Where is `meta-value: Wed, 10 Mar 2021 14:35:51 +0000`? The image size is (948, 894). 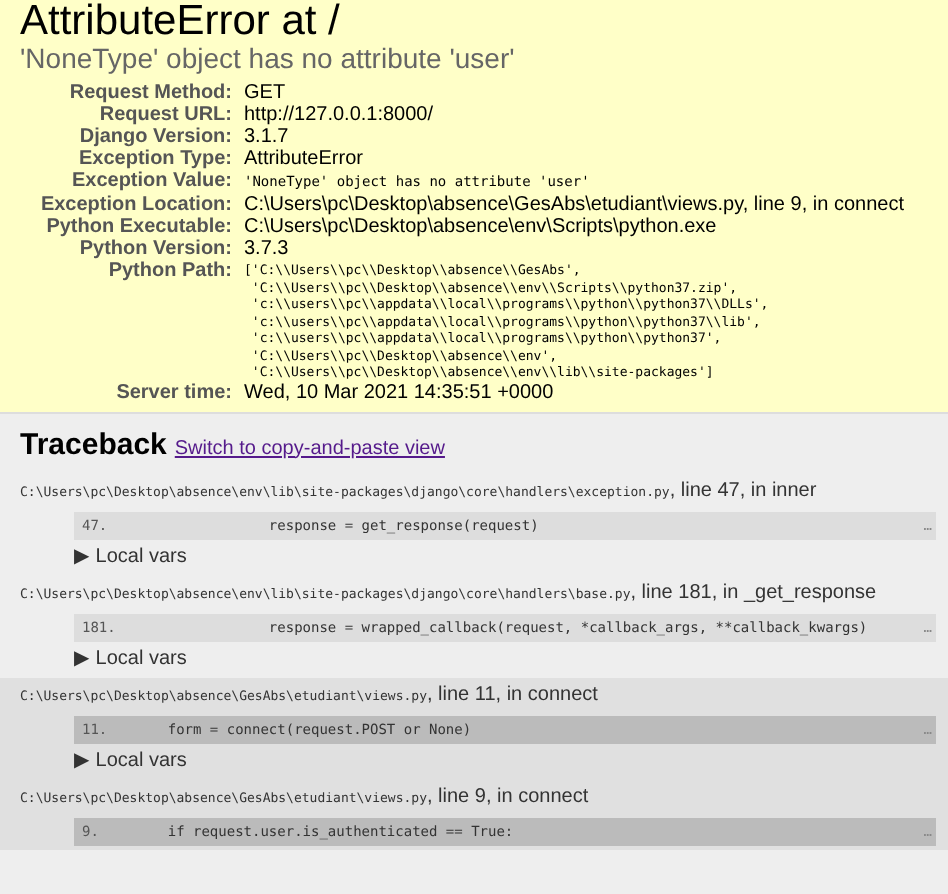 meta-value: Wed, 10 Mar 2021 14:35:51 +0000 is located at coordinates (399, 392).